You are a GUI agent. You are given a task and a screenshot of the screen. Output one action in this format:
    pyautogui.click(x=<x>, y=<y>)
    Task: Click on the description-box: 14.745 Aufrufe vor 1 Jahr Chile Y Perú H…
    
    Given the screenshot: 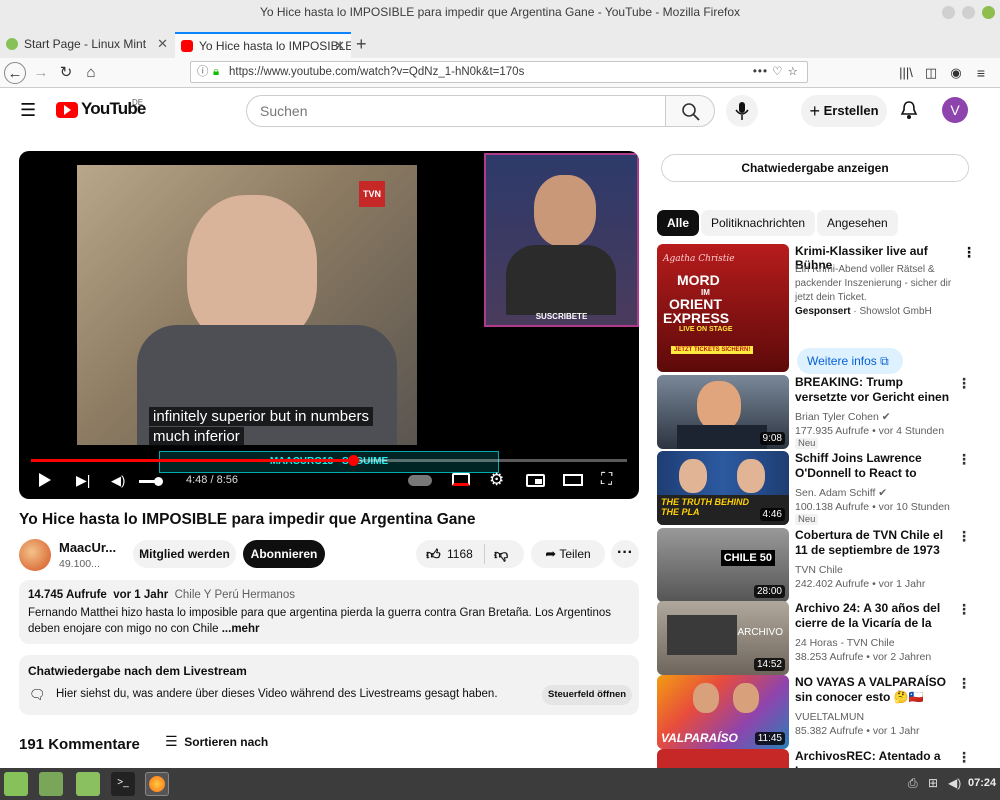 What is the action you would take?
    pyautogui.click(x=329, y=612)
    